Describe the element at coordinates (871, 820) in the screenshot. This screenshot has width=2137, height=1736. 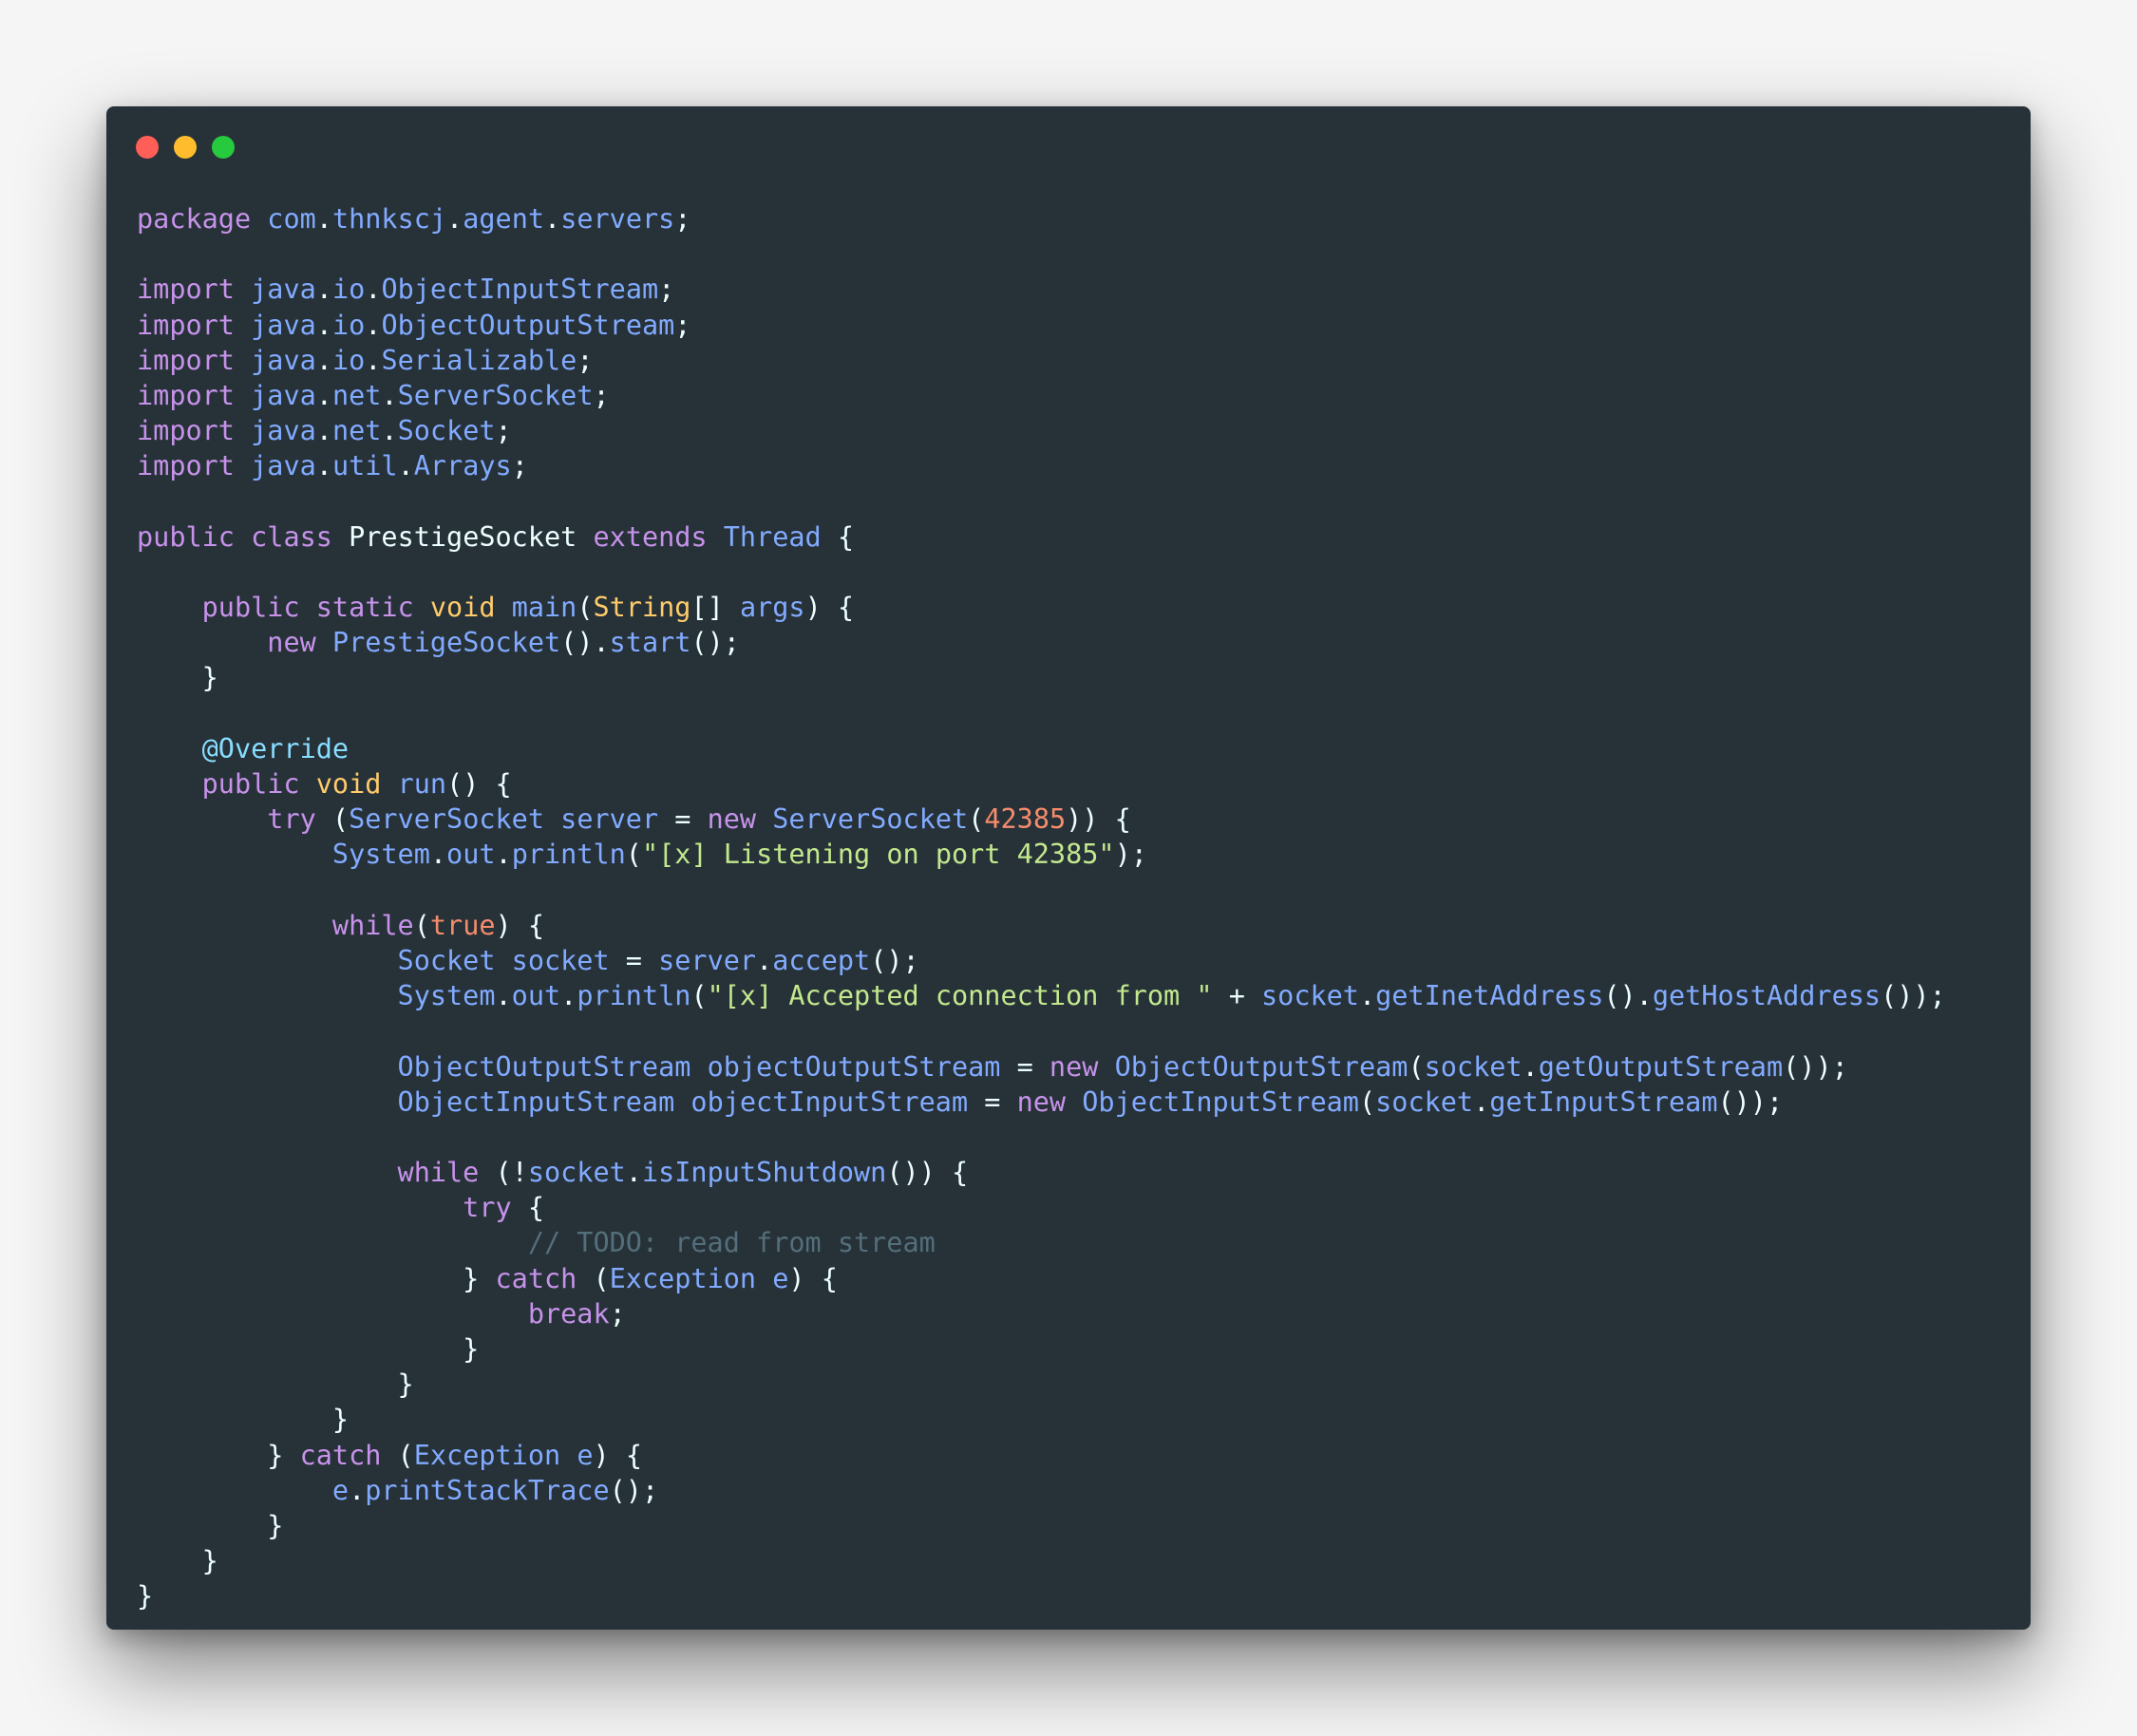
I see `code-token: ServerSocket` at that location.